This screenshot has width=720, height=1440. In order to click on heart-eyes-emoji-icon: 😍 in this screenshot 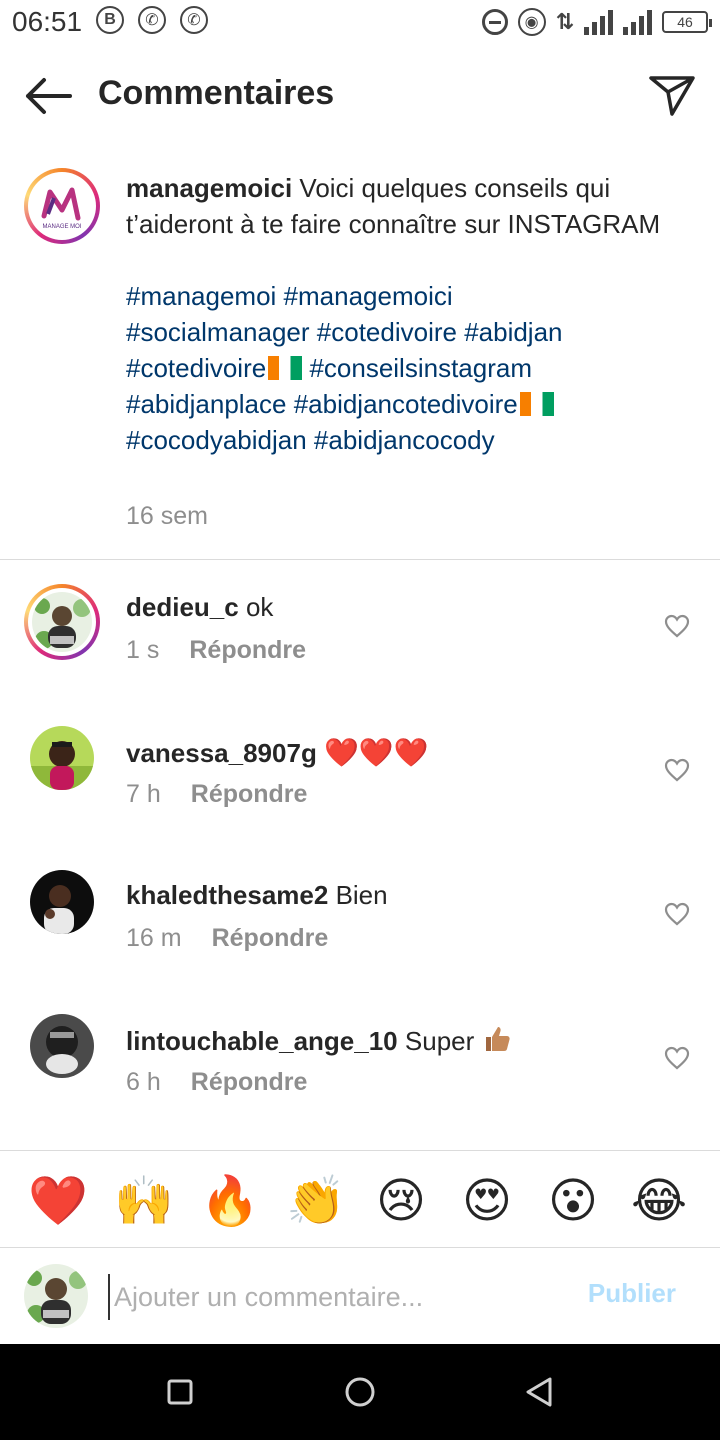, I will do `click(487, 1202)`.